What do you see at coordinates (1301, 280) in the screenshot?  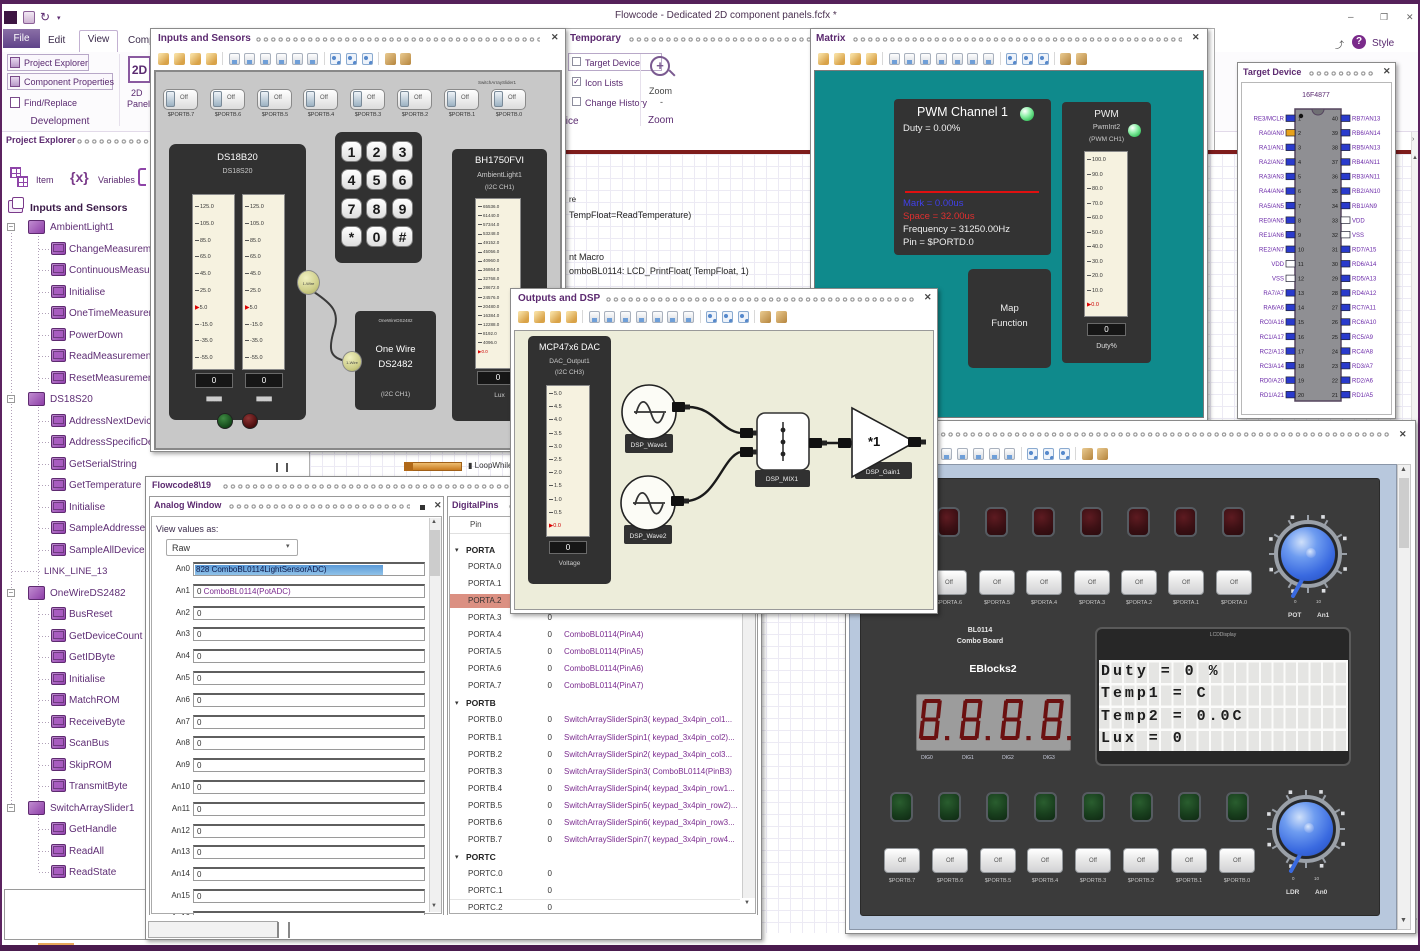 I see `svg-text: 12` at bounding box center [1301, 280].